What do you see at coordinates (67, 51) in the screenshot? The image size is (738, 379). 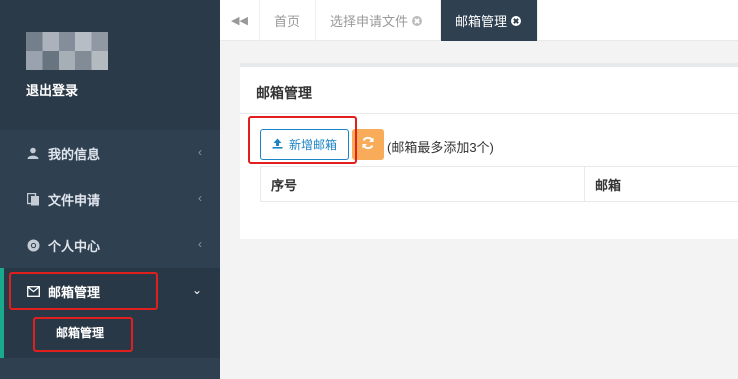 I see `avatar` at bounding box center [67, 51].